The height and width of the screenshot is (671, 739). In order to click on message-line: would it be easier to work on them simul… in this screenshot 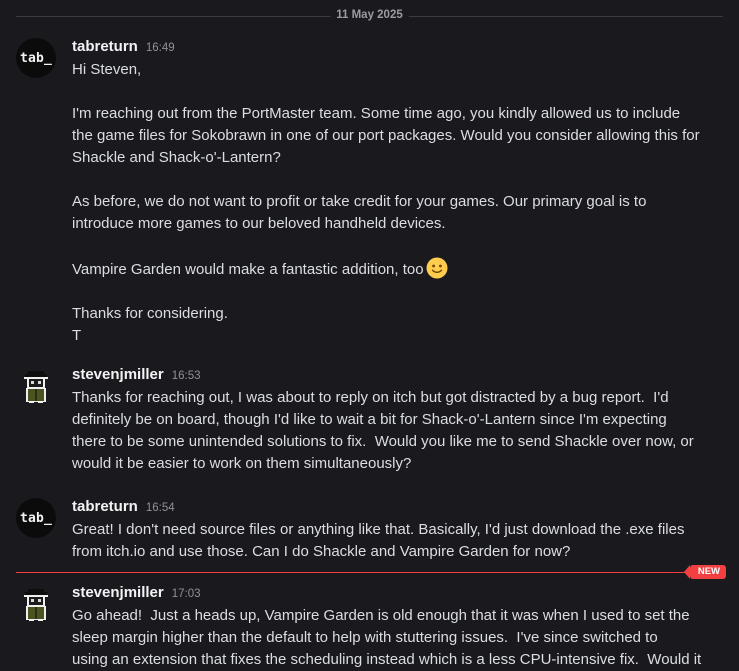, I will do `click(242, 463)`.